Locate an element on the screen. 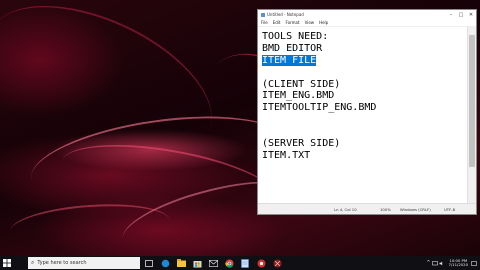 The height and width of the screenshot is (270, 480). clock: 10:00 PM 7/11/2020 is located at coordinates (458, 263).